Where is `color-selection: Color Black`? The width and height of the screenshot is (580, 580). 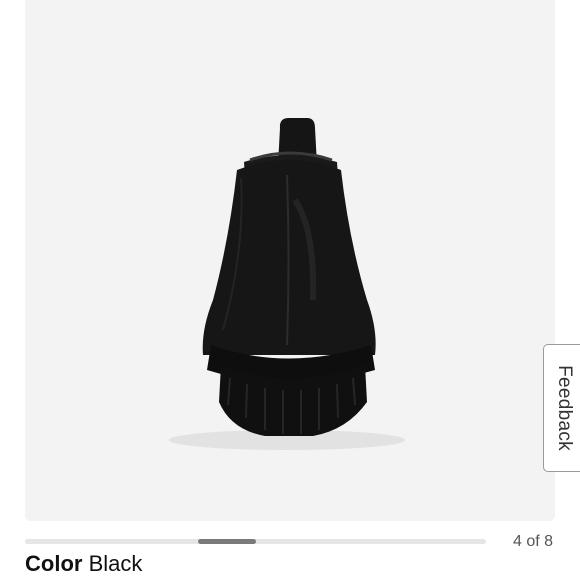 color-selection: Color Black is located at coordinates (83, 564).